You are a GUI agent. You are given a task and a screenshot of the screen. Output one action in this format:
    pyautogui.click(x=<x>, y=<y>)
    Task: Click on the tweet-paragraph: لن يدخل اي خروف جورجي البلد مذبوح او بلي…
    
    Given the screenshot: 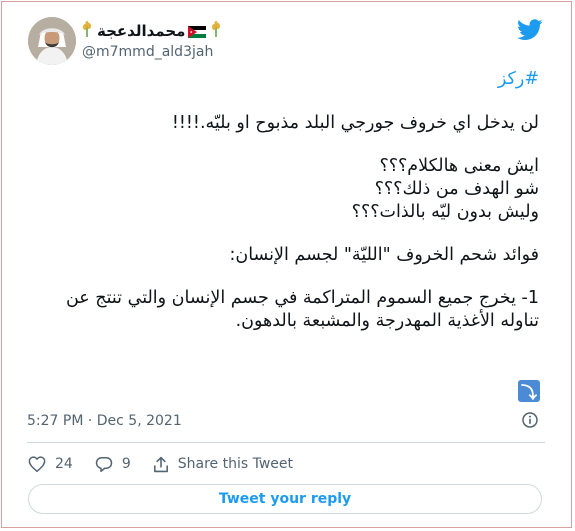 What is the action you would take?
    pyautogui.click(x=355, y=123)
    